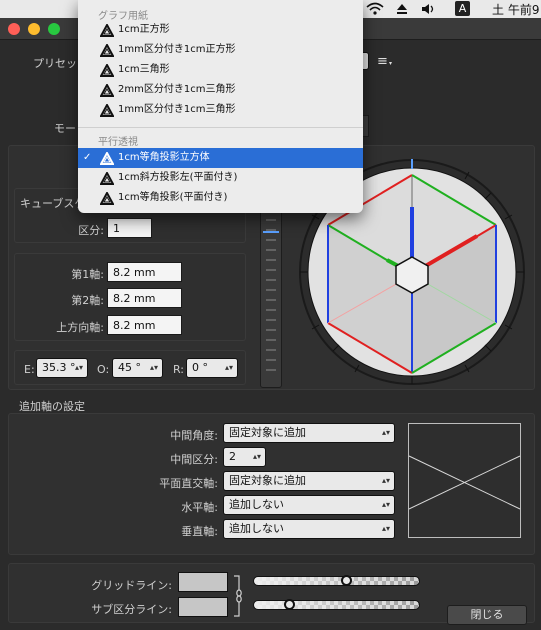  I want to click on division-field: 1, so click(129, 228).